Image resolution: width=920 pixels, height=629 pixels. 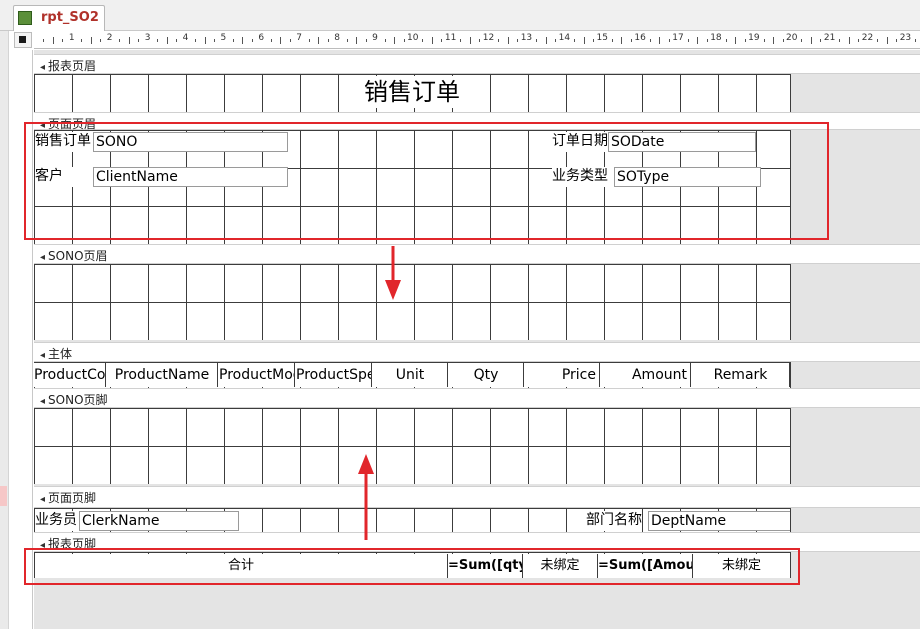 I want to click on annotation-arrows, so click(x=379, y=393).